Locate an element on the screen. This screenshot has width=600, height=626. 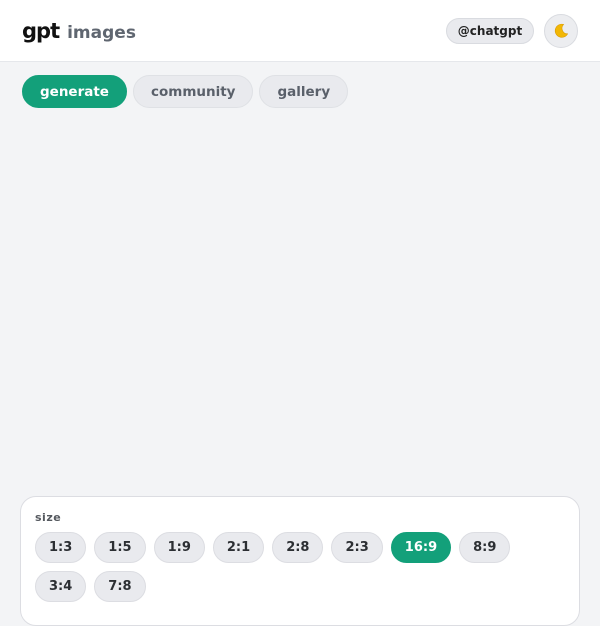
moon-icon is located at coordinates (561, 30).